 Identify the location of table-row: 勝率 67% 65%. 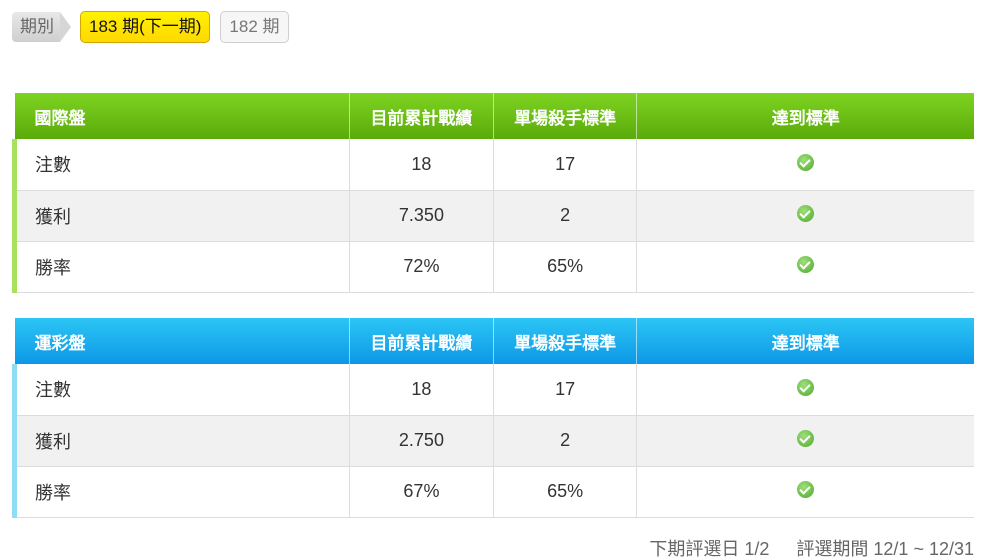
(492, 492).